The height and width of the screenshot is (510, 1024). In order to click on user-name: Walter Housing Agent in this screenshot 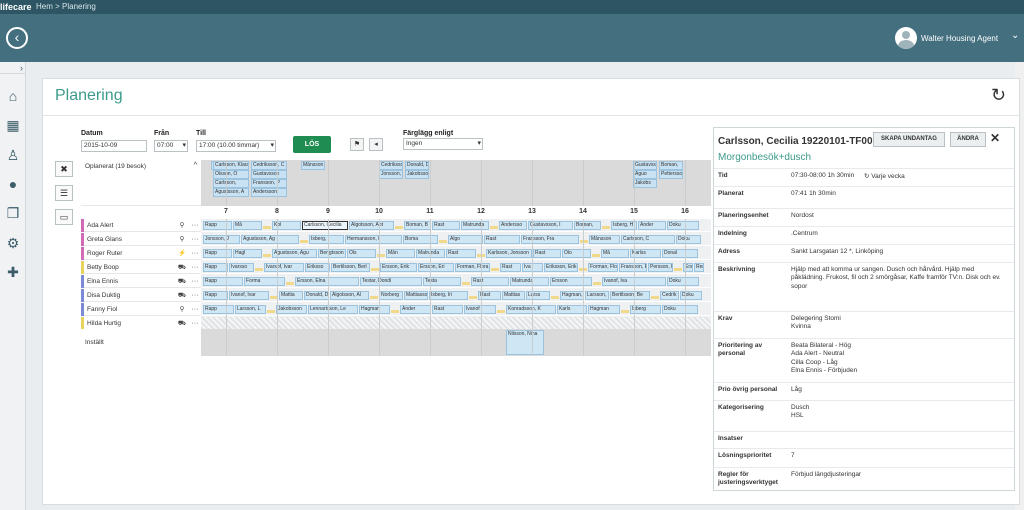, I will do `click(959, 38)`.